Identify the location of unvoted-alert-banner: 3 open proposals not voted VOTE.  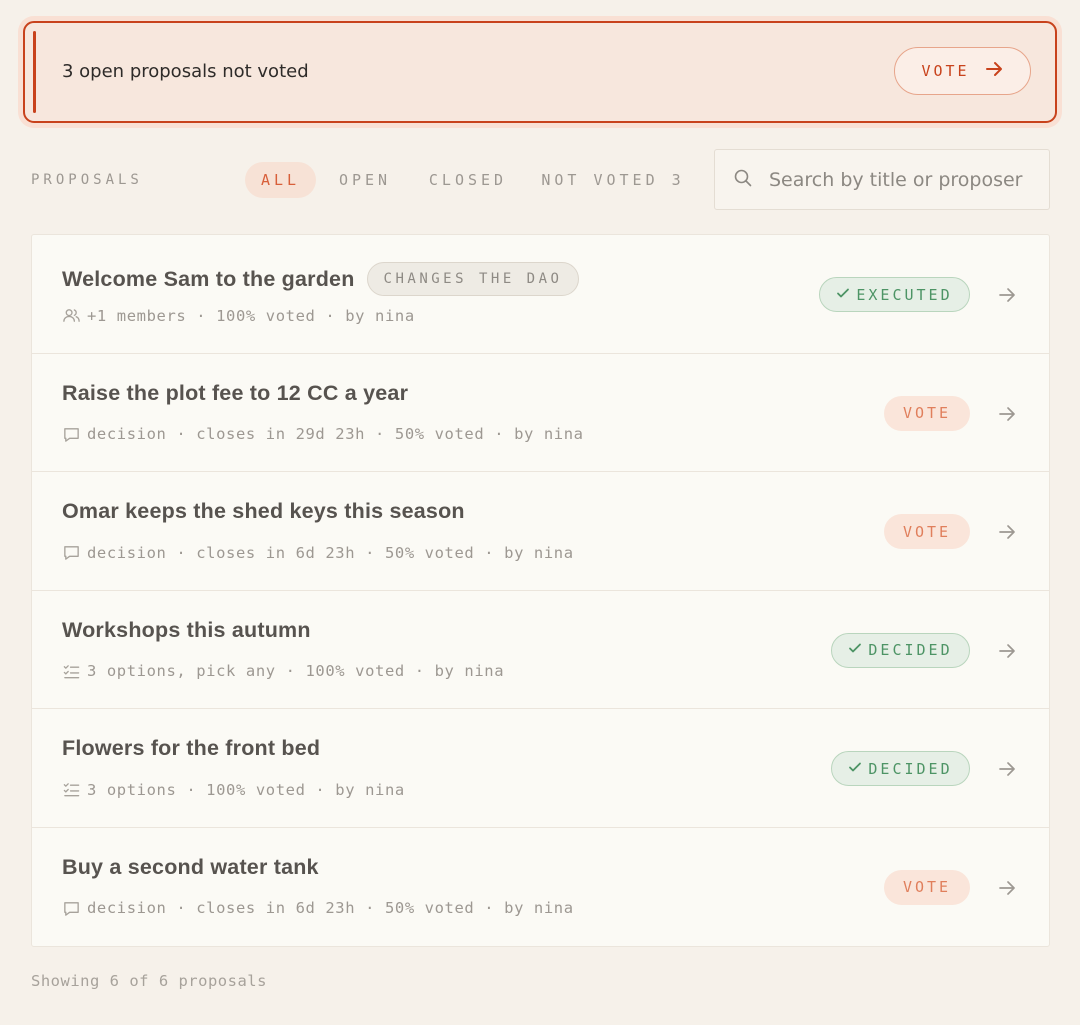
(540, 72).